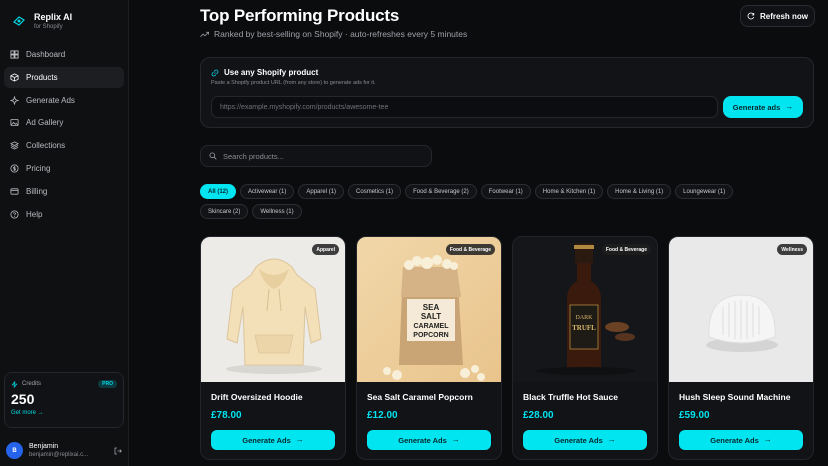  What do you see at coordinates (64, 77) in the screenshot?
I see `sidebar-item-products: Products` at bounding box center [64, 77].